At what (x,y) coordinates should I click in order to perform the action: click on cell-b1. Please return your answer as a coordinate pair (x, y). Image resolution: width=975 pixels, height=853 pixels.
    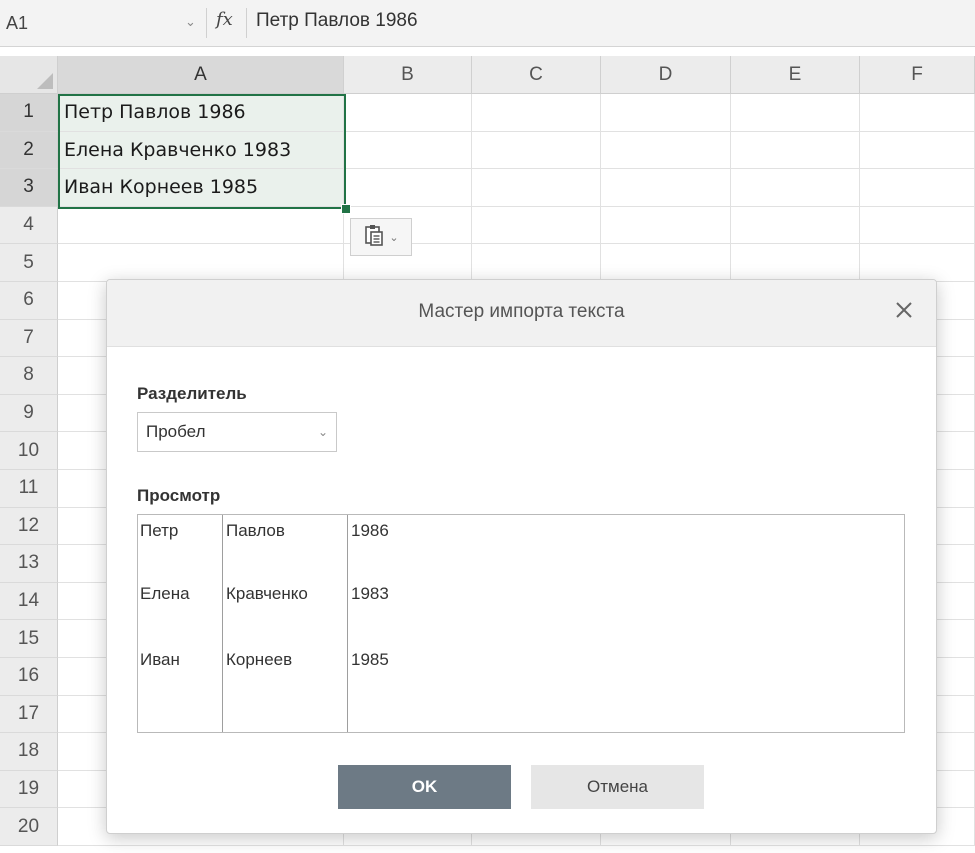
    Looking at the image, I should click on (408, 113).